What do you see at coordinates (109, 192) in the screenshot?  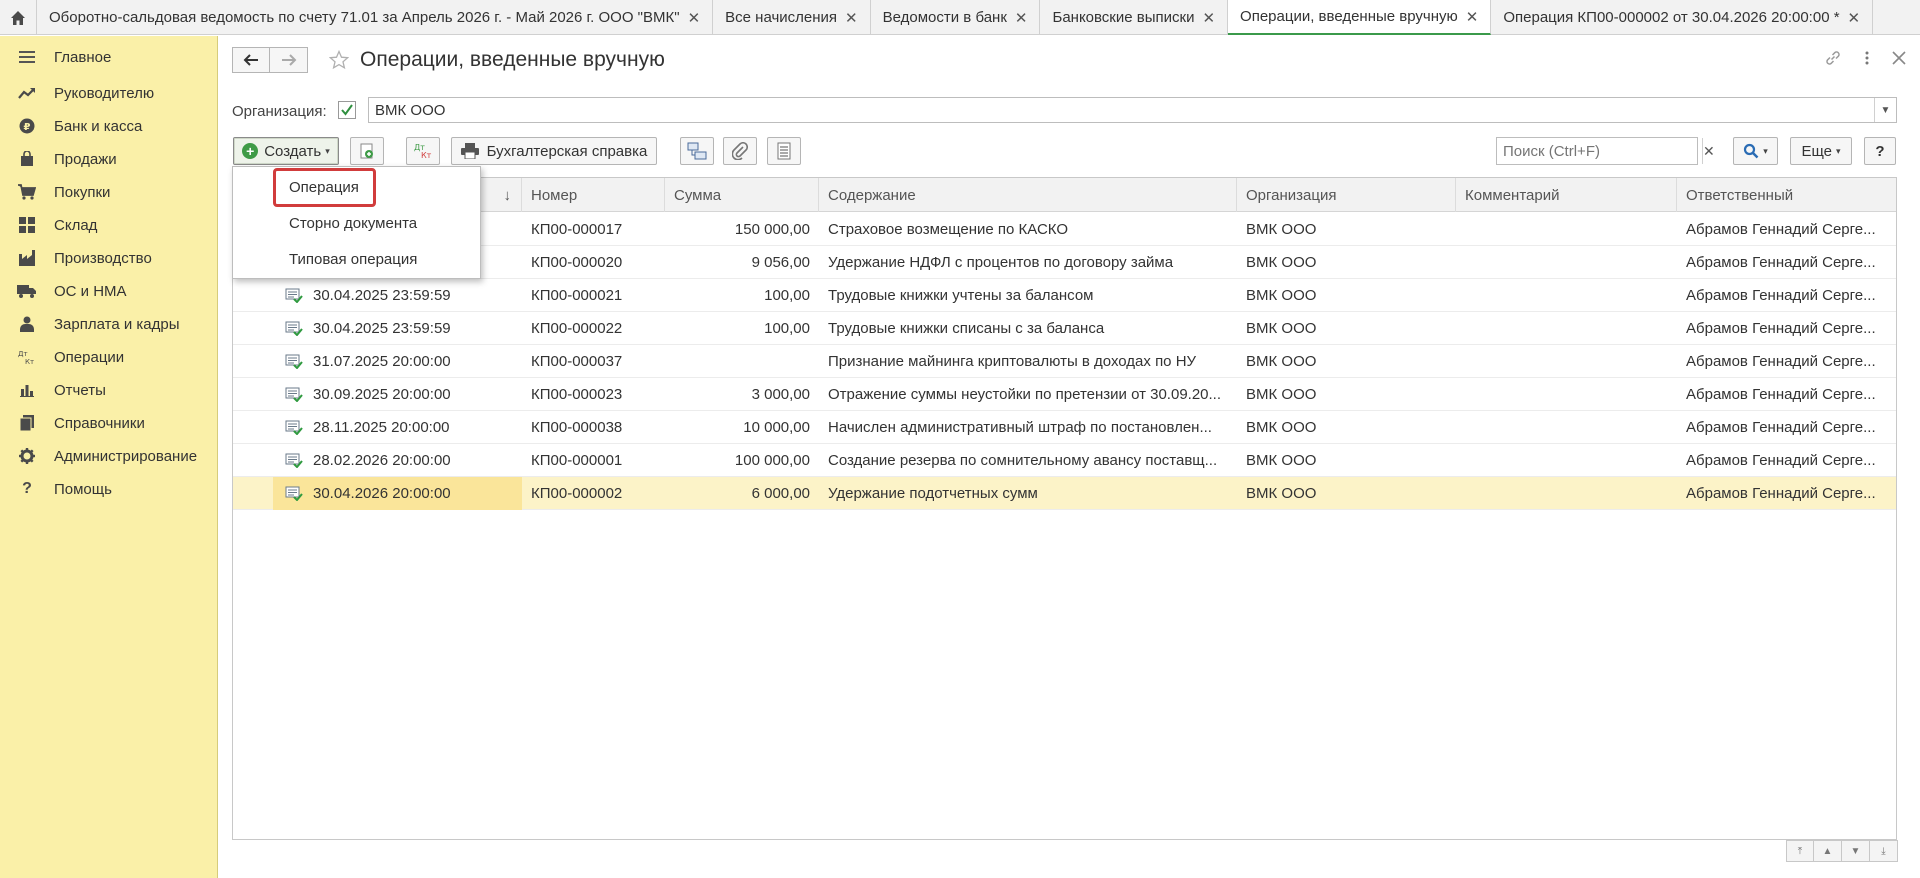 I see `sidebar-item-purchases: Покупки` at bounding box center [109, 192].